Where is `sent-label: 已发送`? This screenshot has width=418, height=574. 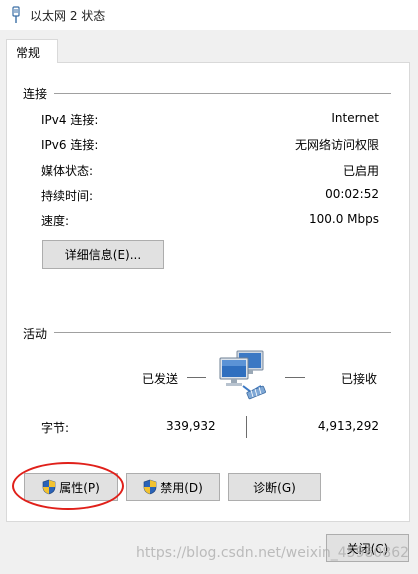 sent-label: 已发送 is located at coordinates (160, 379).